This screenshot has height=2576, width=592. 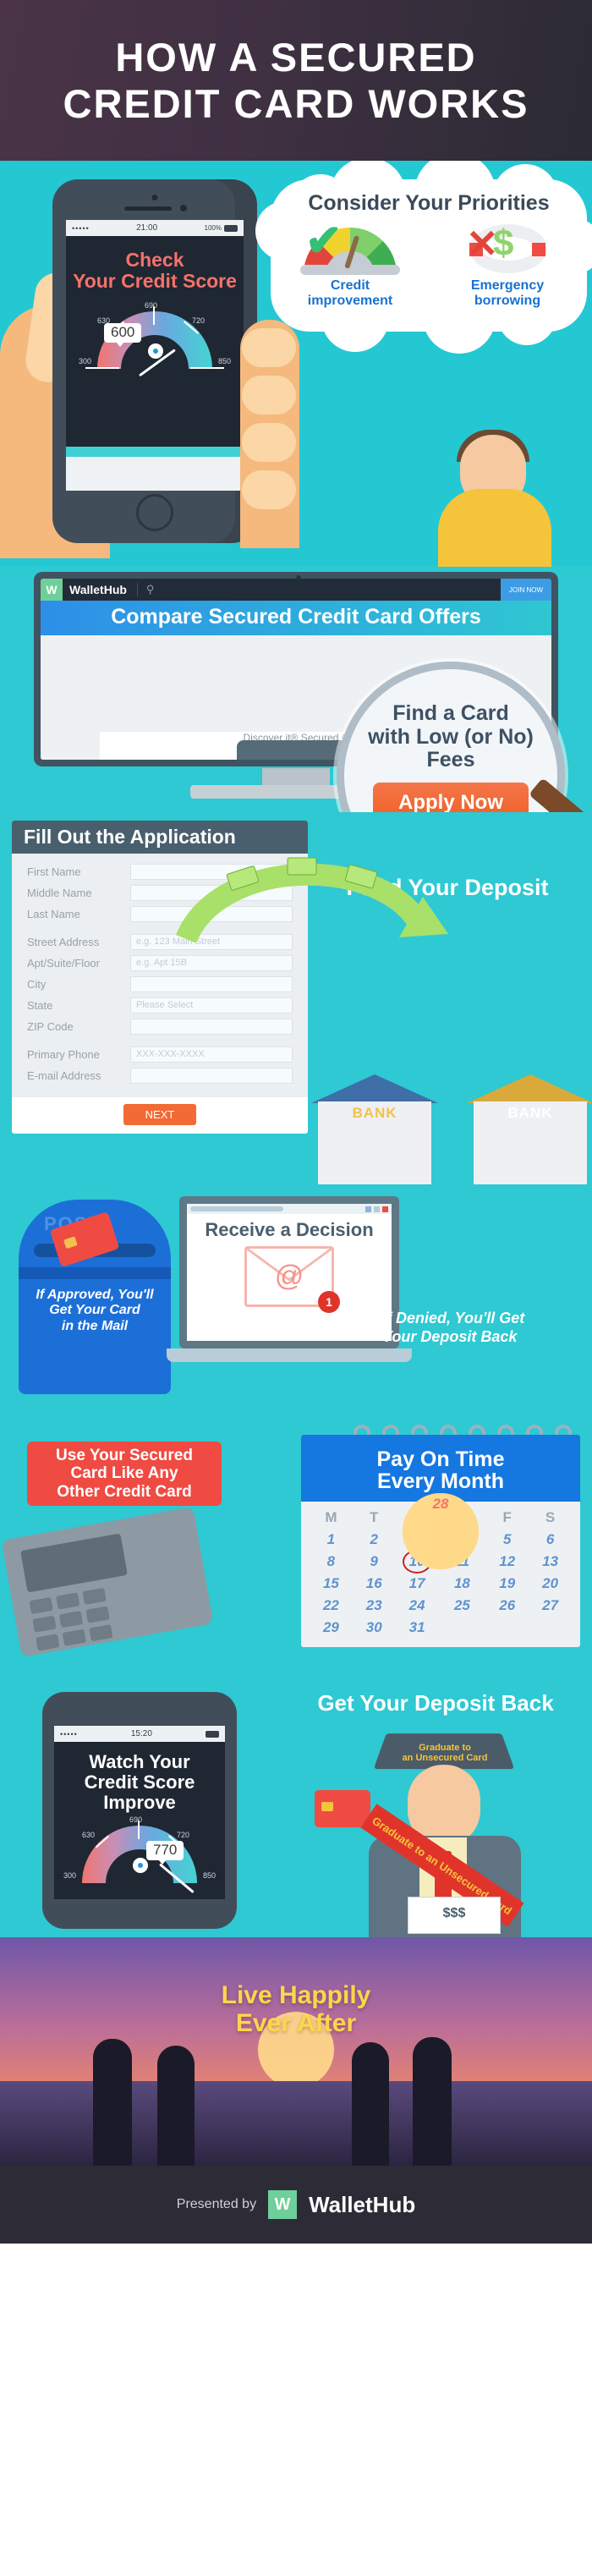 What do you see at coordinates (69, 1734) in the screenshot?
I see `signal-dots-icon: •••••` at bounding box center [69, 1734].